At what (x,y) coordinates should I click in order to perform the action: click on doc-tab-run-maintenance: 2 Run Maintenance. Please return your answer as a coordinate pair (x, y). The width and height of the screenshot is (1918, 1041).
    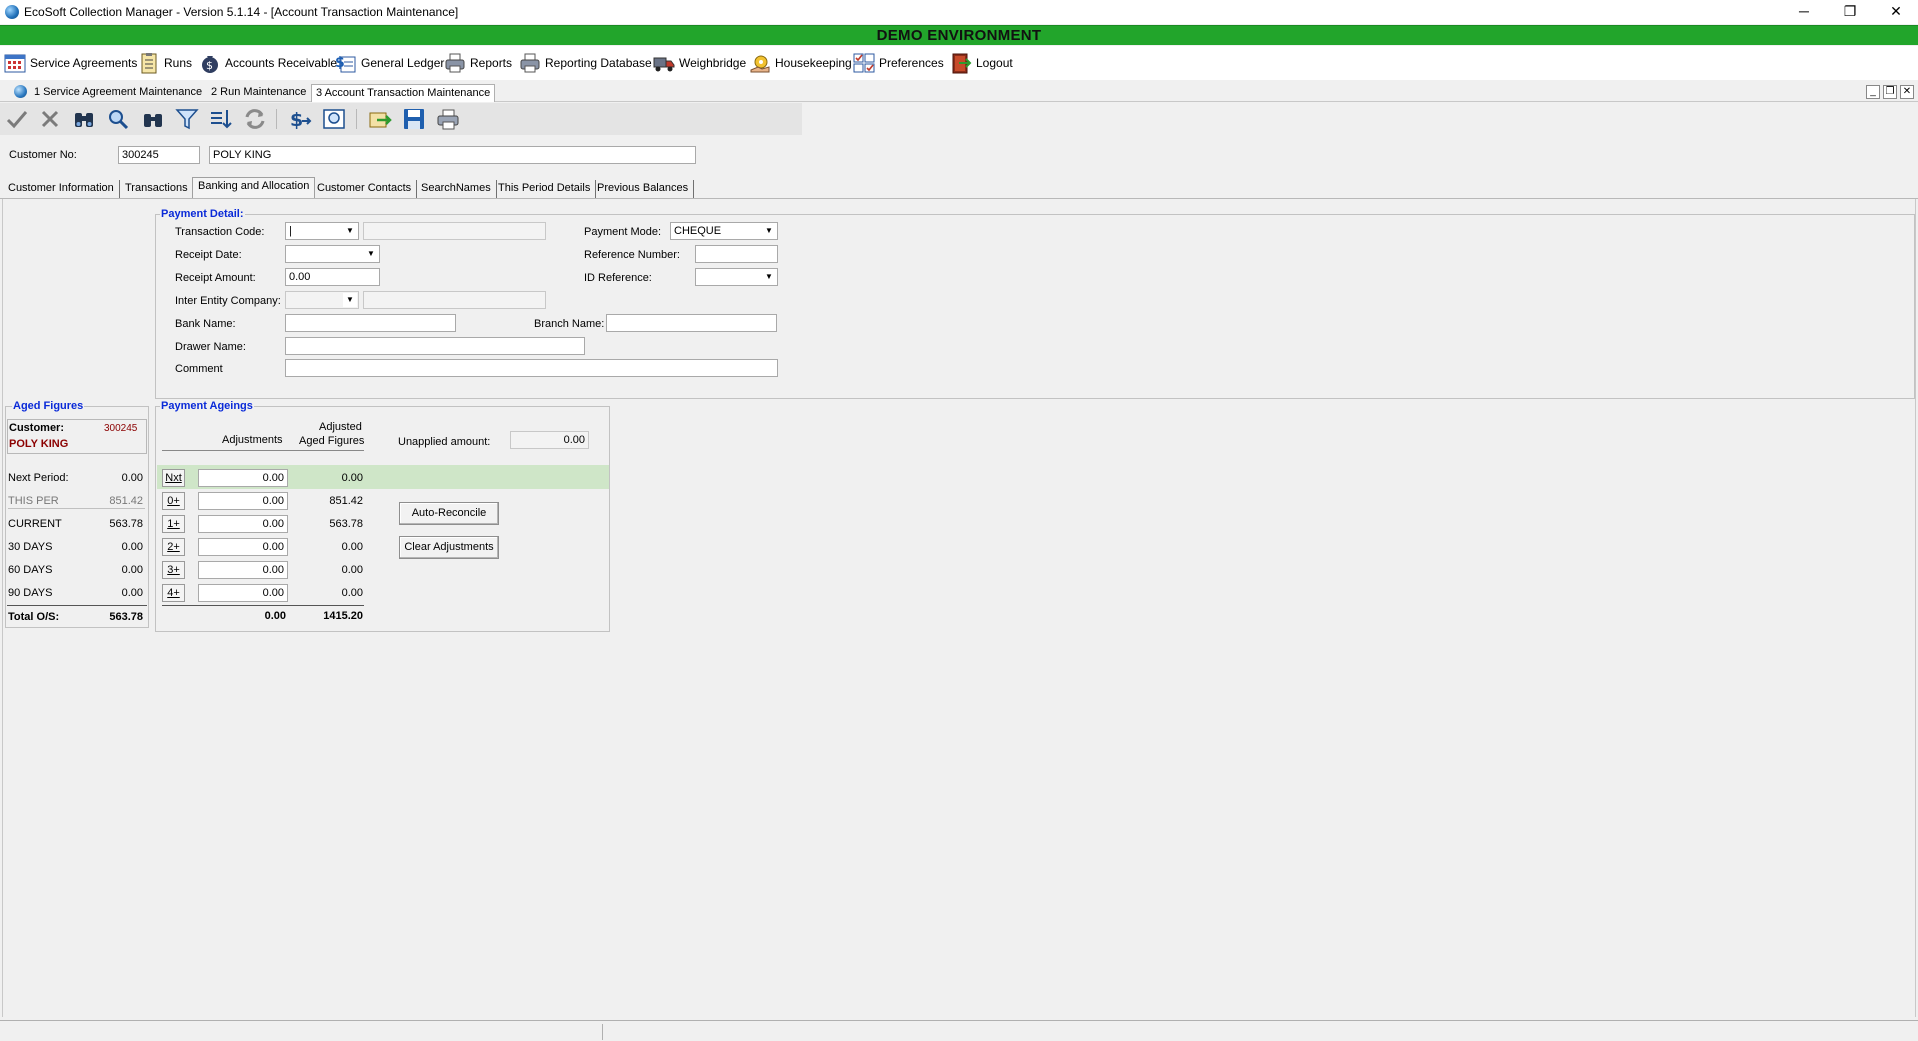
    Looking at the image, I should click on (258, 93).